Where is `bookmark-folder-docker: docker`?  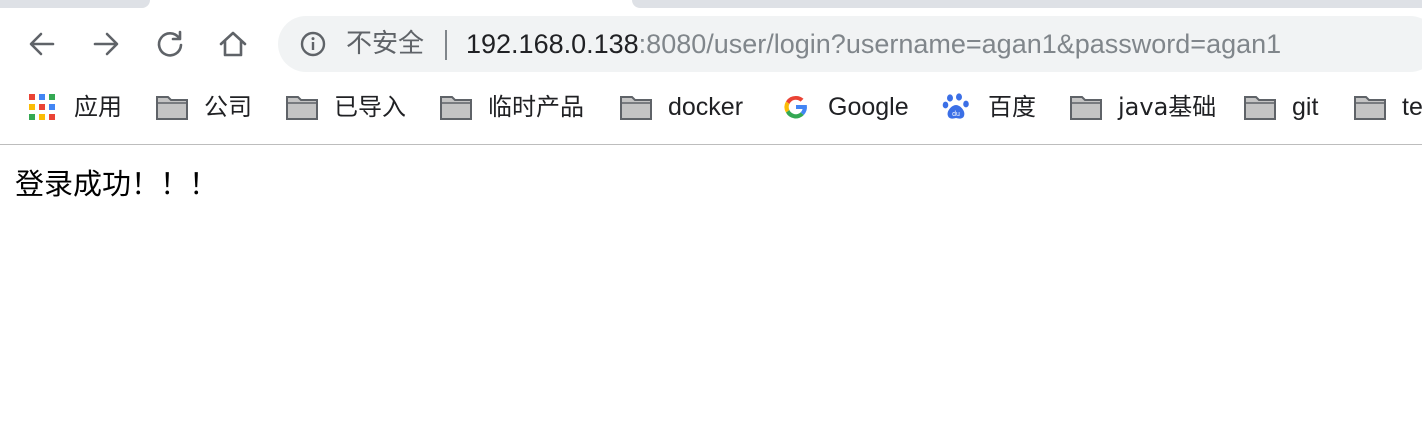
bookmark-folder-docker: docker is located at coordinates (681, 107).